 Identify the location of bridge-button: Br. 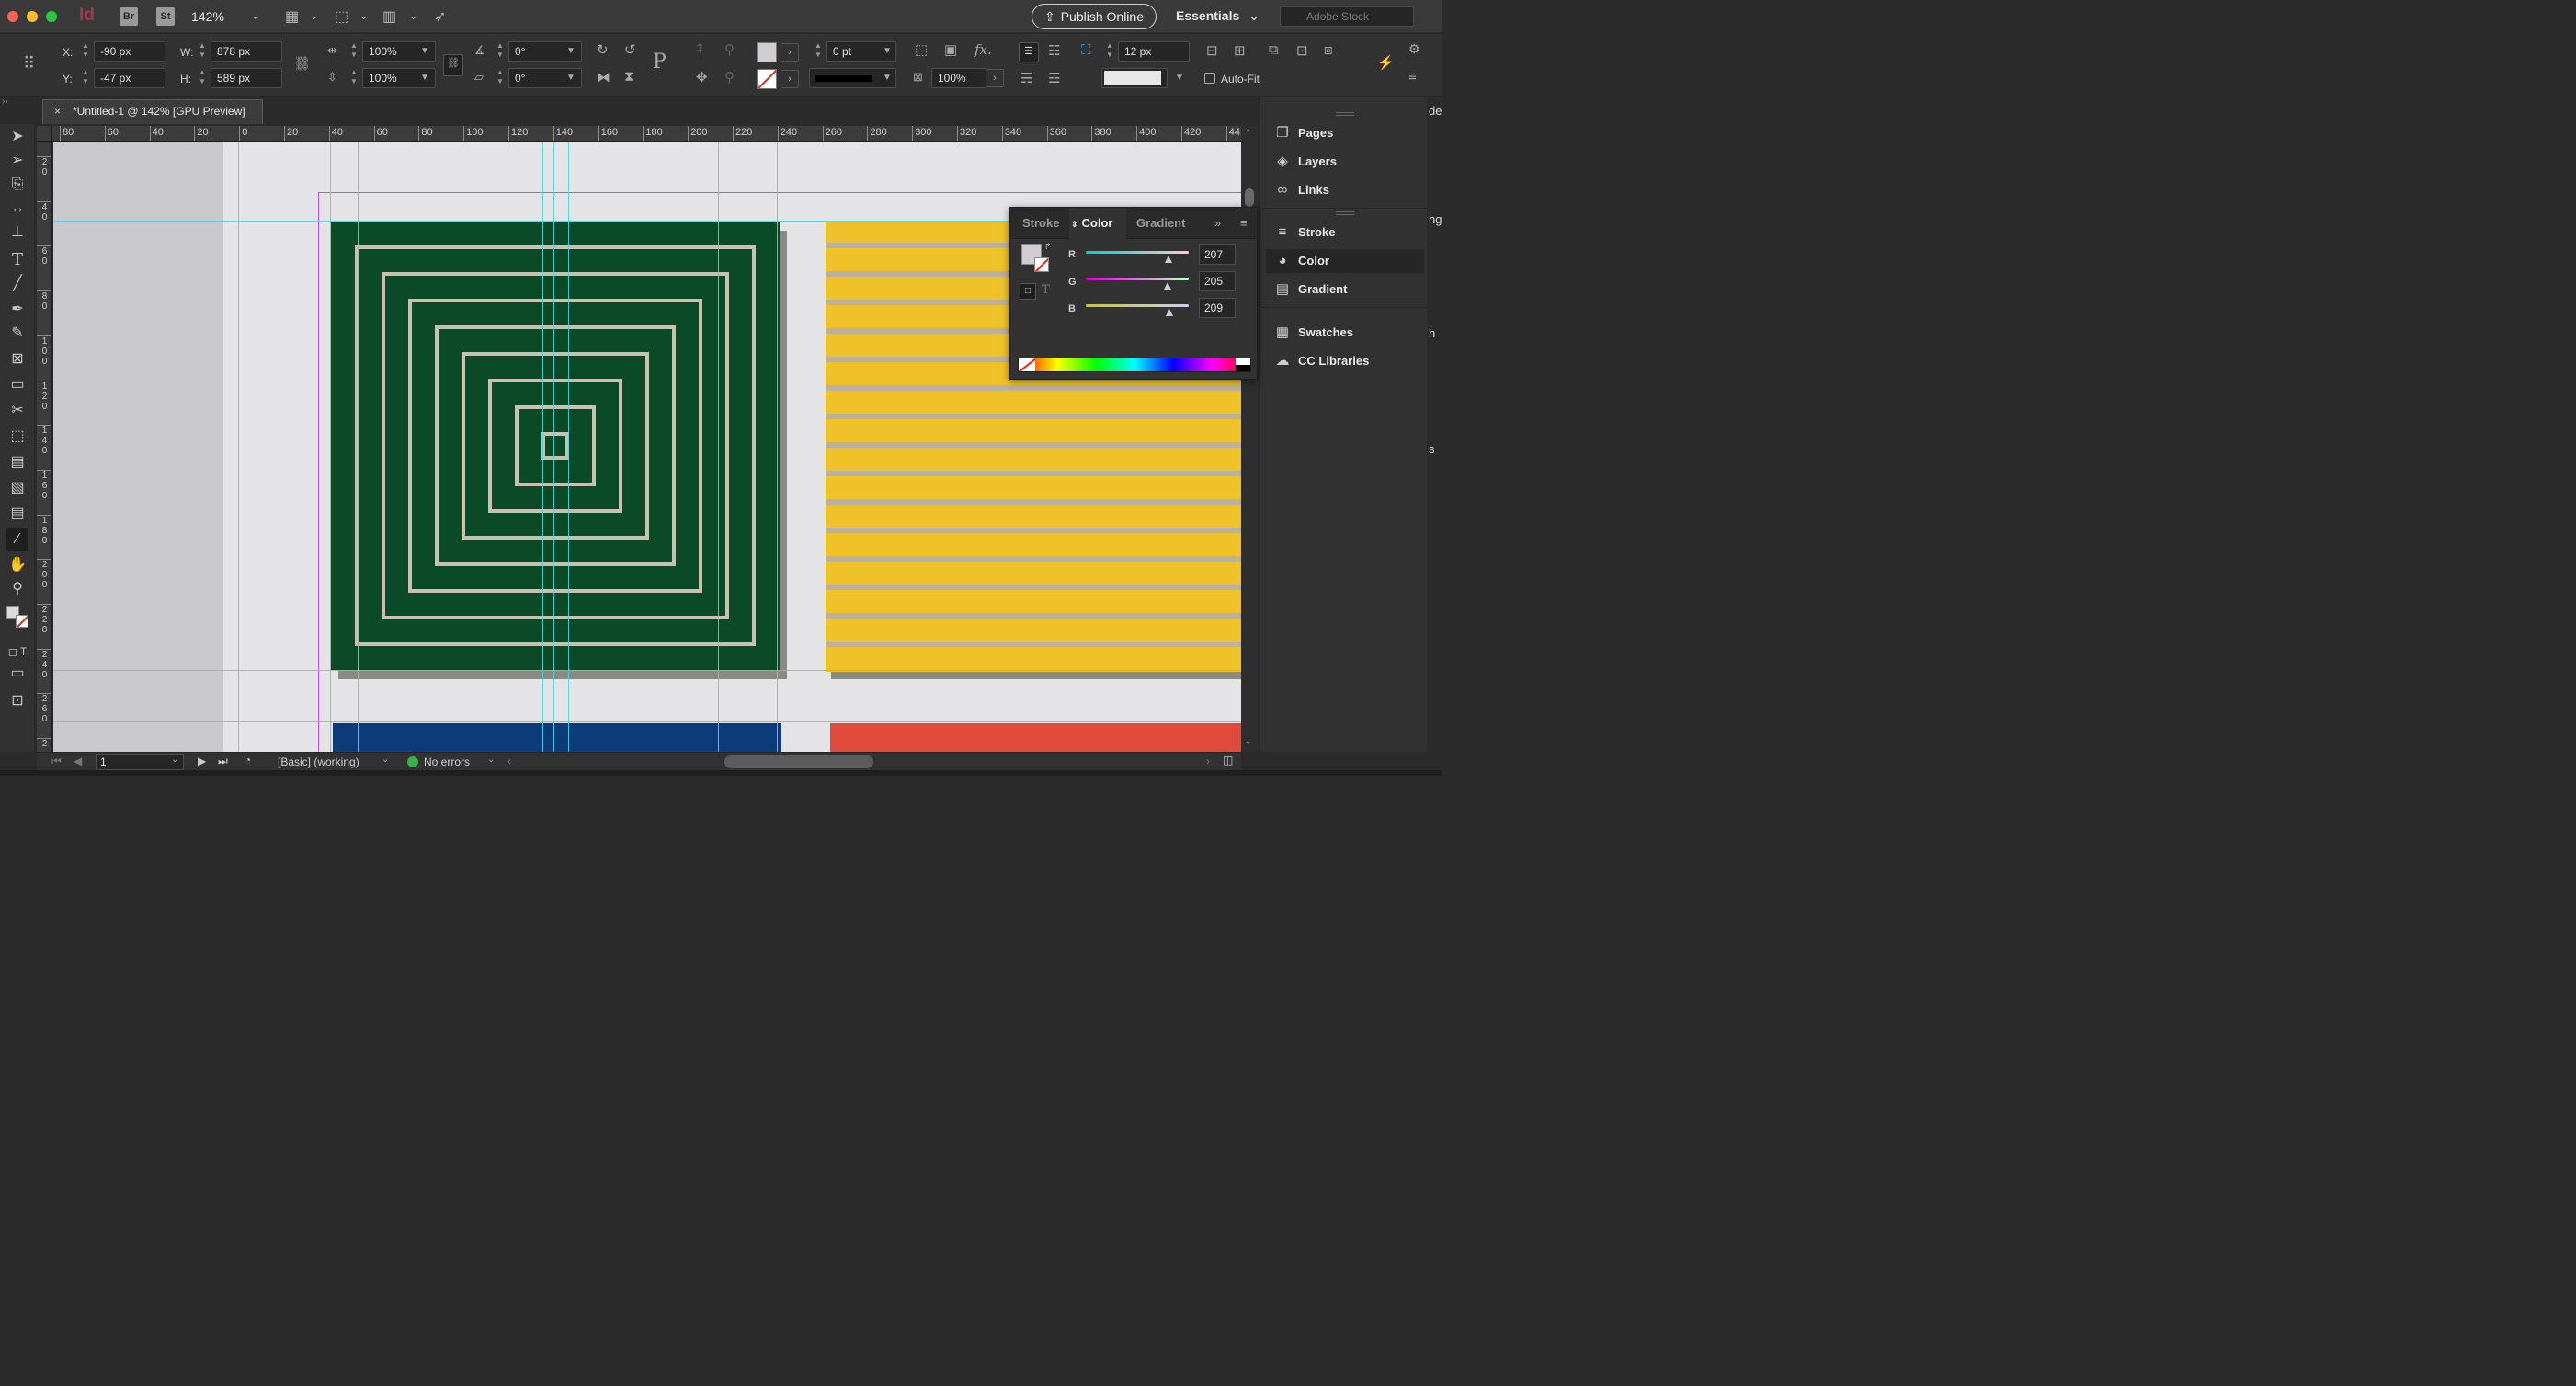
(129, 16).